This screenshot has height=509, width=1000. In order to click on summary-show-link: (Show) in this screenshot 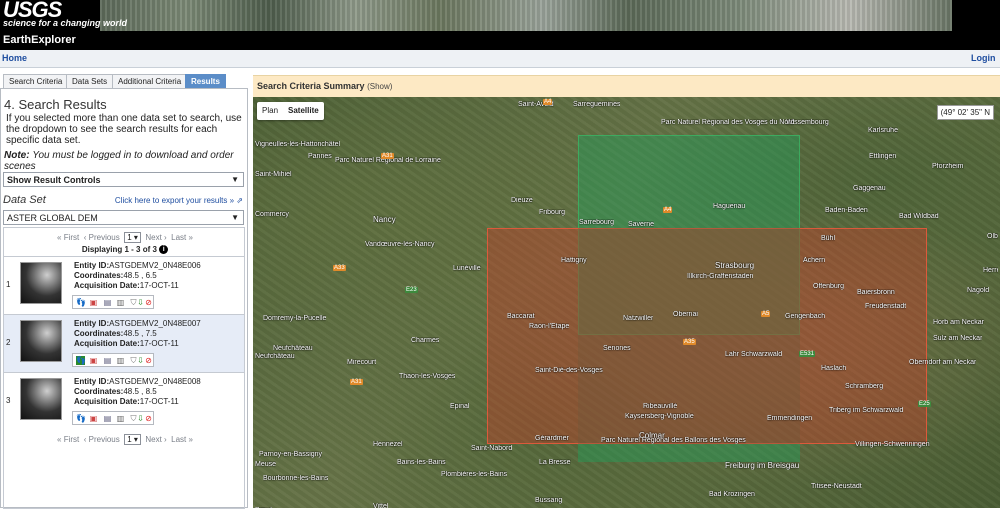, I will do `click(379, 86)`.